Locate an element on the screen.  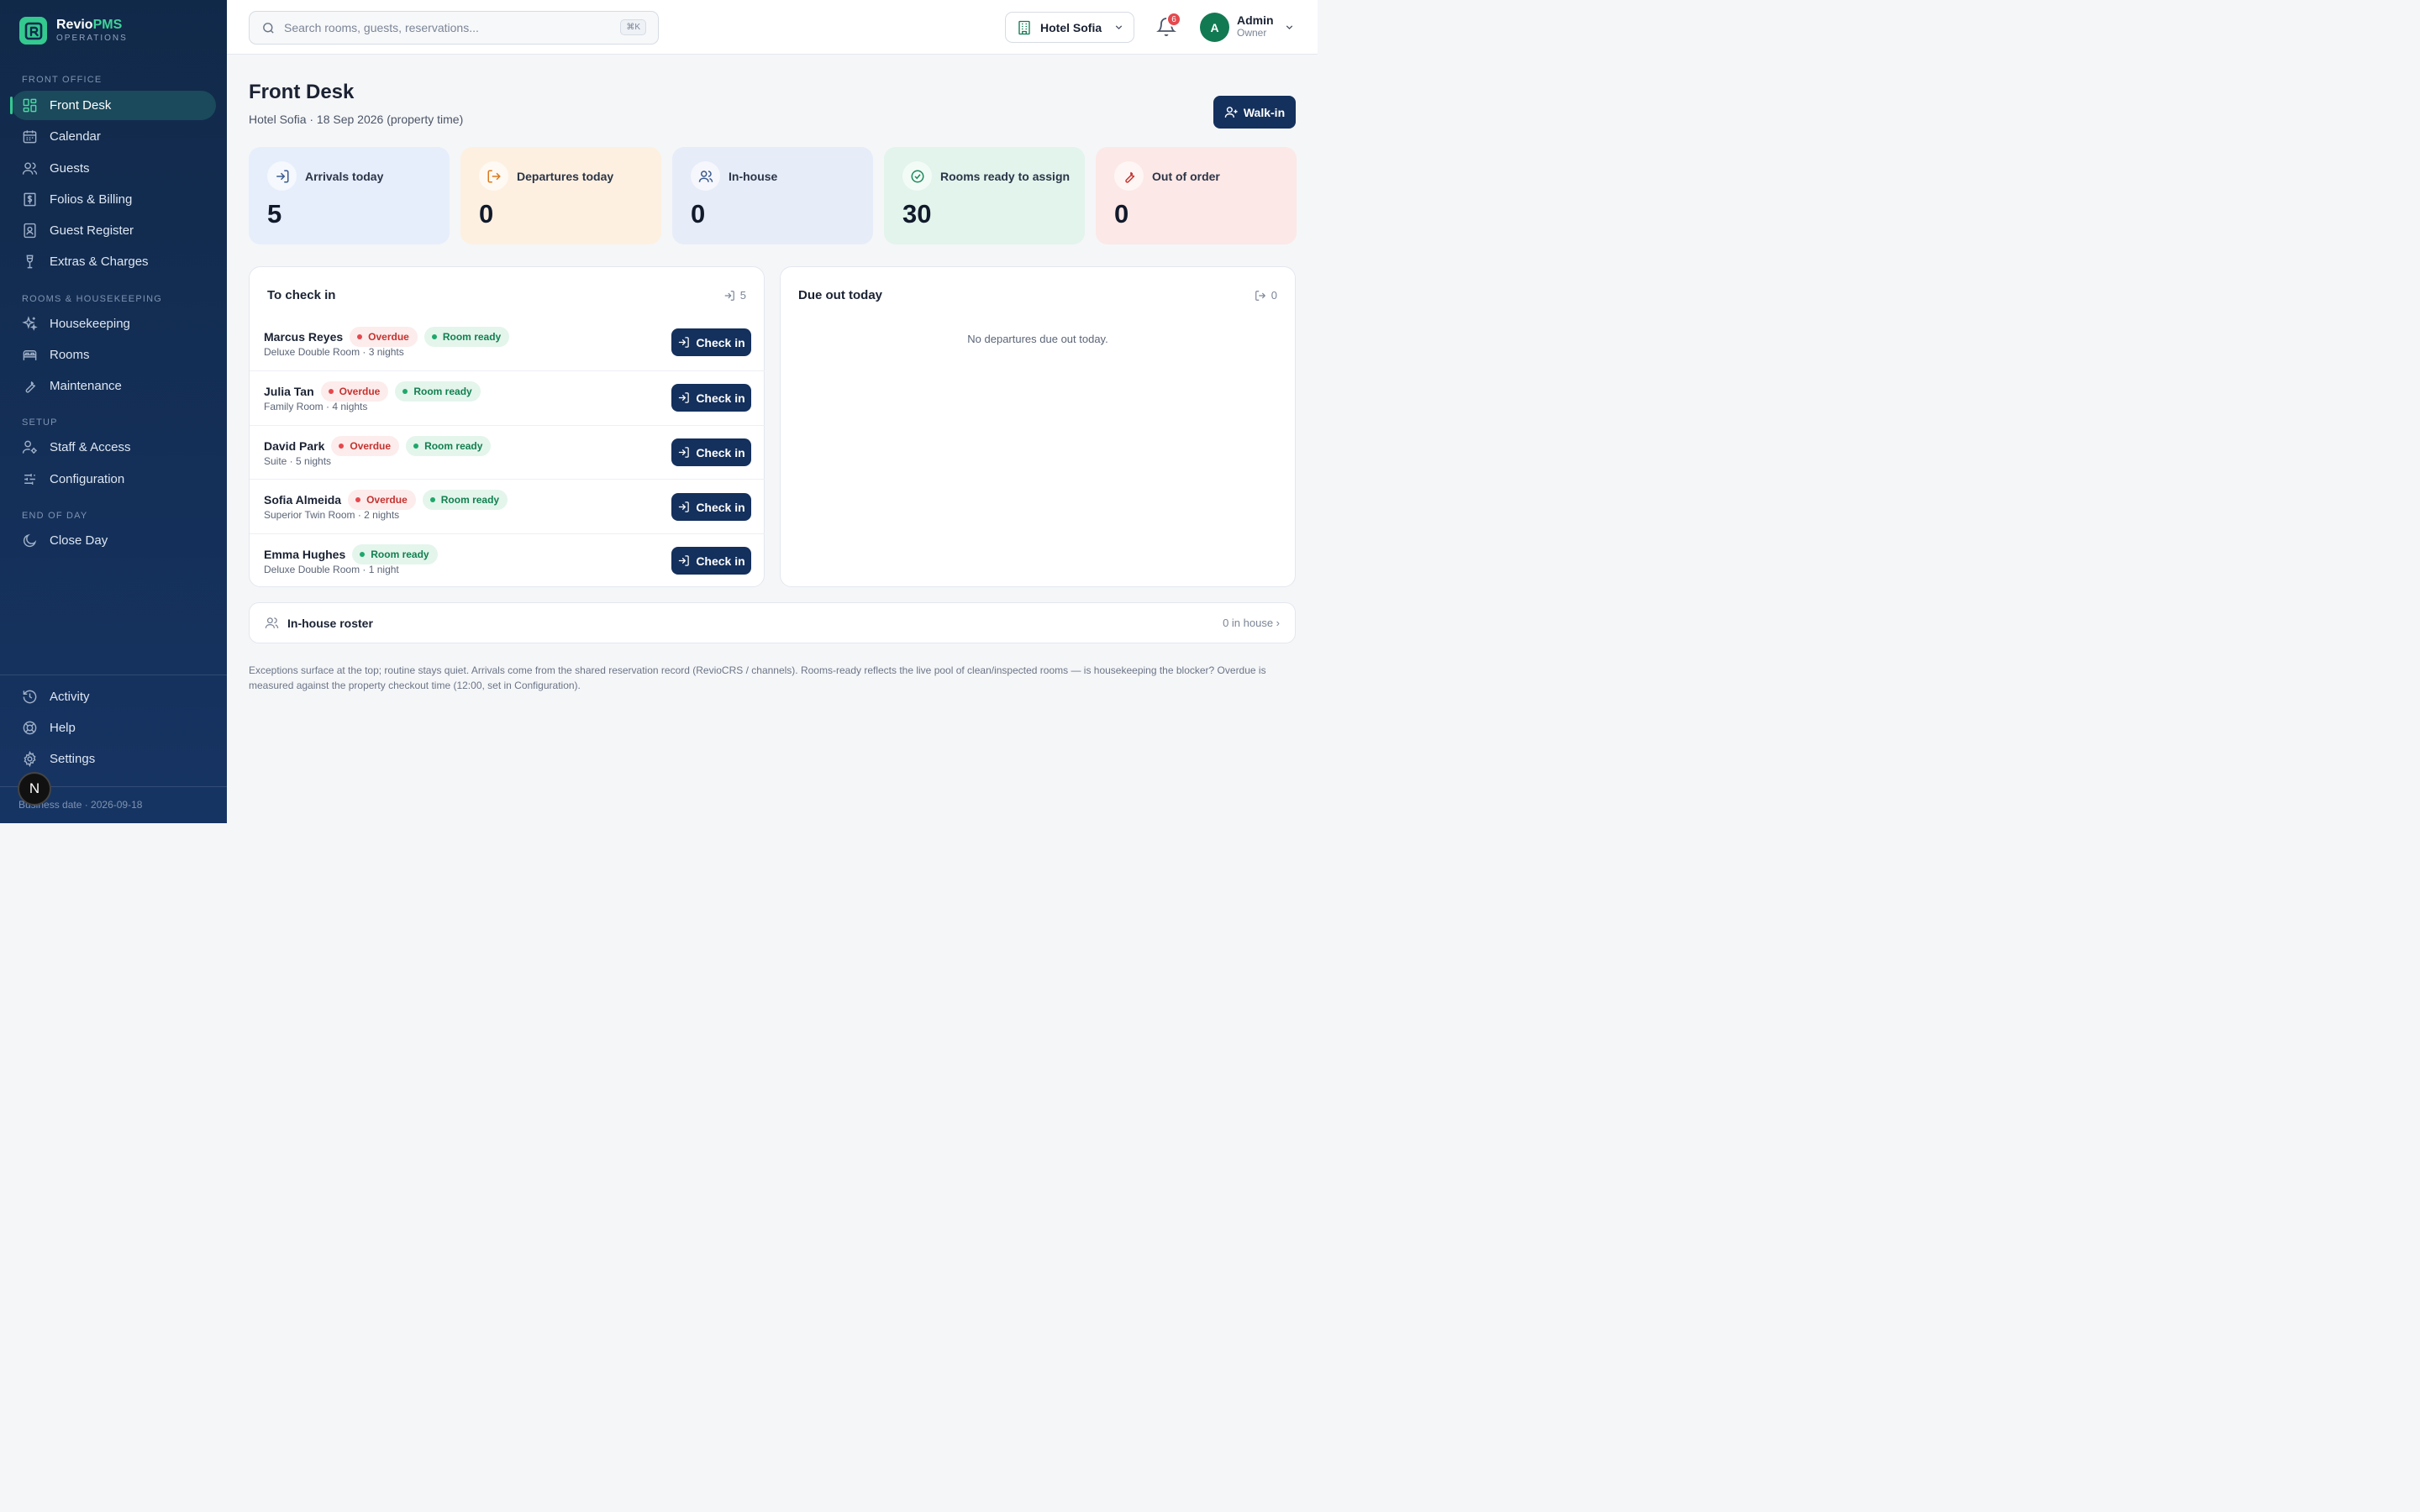
guest-name: Emma Hughes is located at coordinates (304, 554).